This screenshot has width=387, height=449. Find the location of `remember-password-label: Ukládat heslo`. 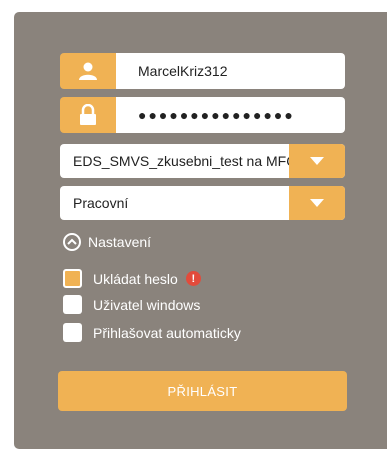

remember-password-label: Ukládat heslo is located at coordinates (135, 278).